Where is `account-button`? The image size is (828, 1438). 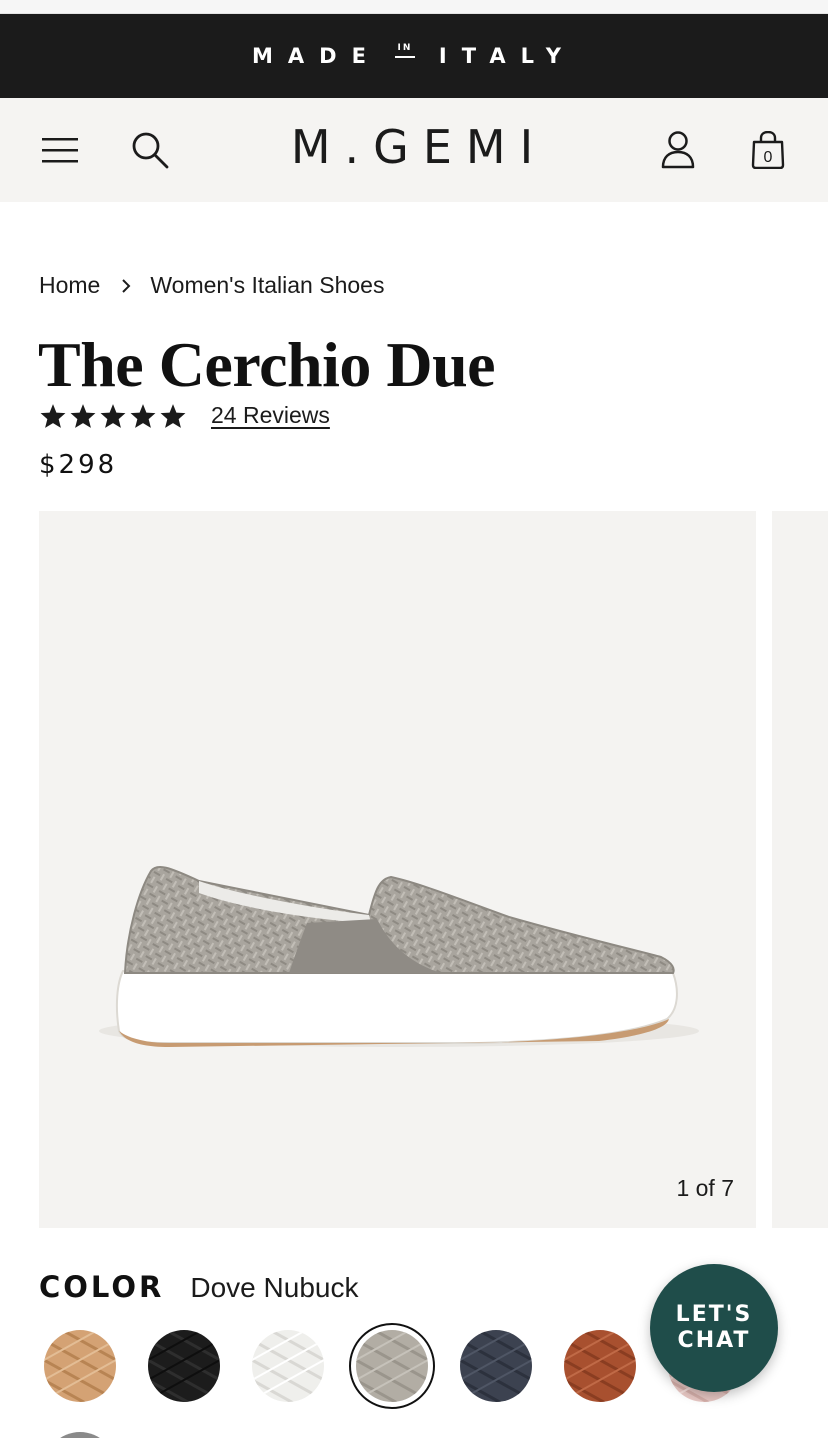
account-button is located at coordinates (678, 150).